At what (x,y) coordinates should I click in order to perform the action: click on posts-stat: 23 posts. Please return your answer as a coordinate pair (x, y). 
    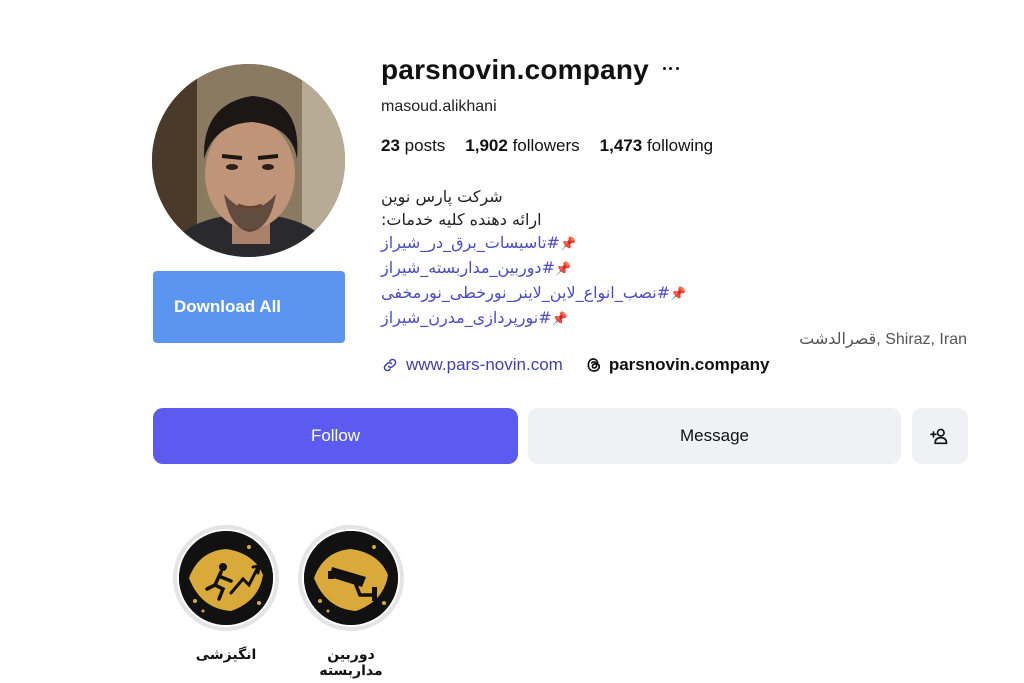
    Looking at the image, I should click on (413, 146).